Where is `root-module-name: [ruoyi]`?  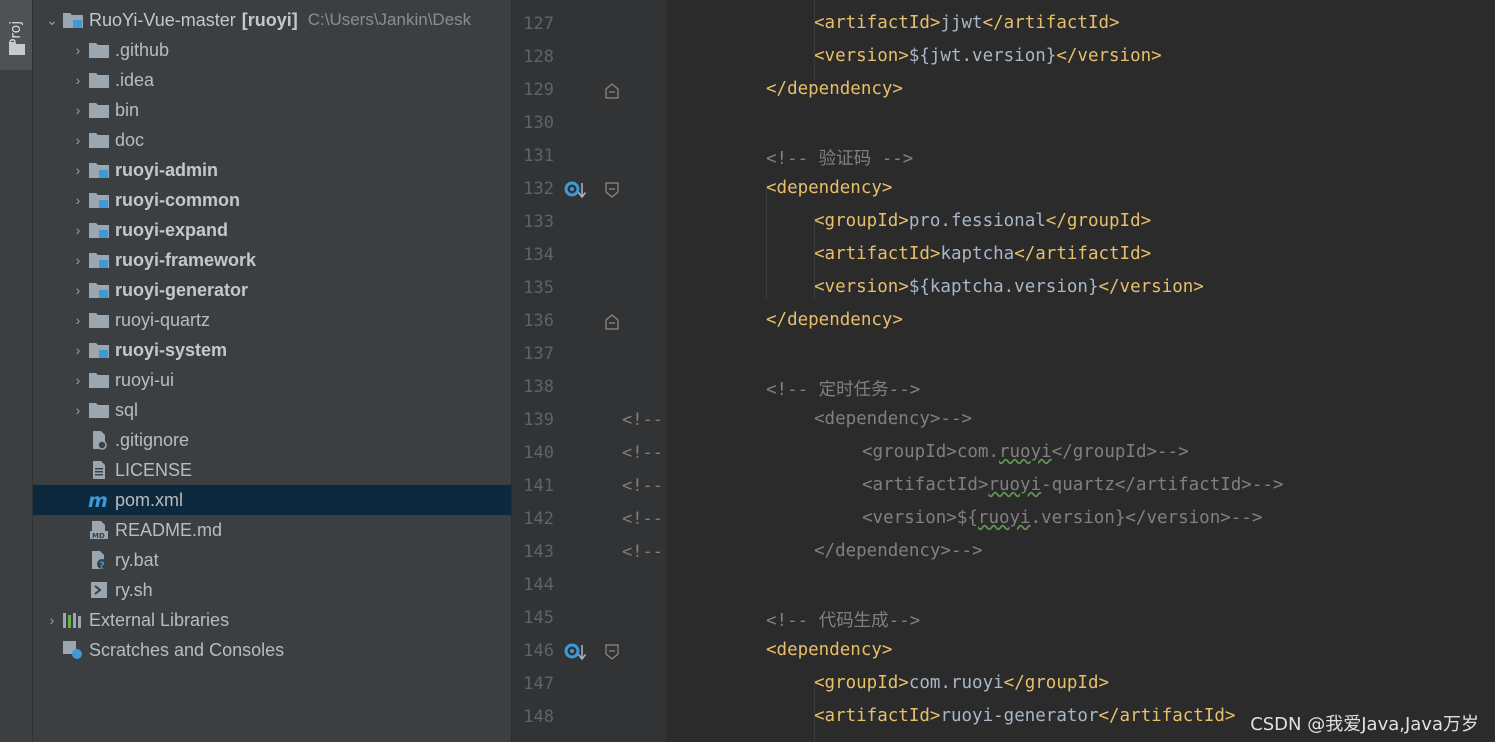
root-module-name: [ruoyi] is located at coordinates (269, 19).